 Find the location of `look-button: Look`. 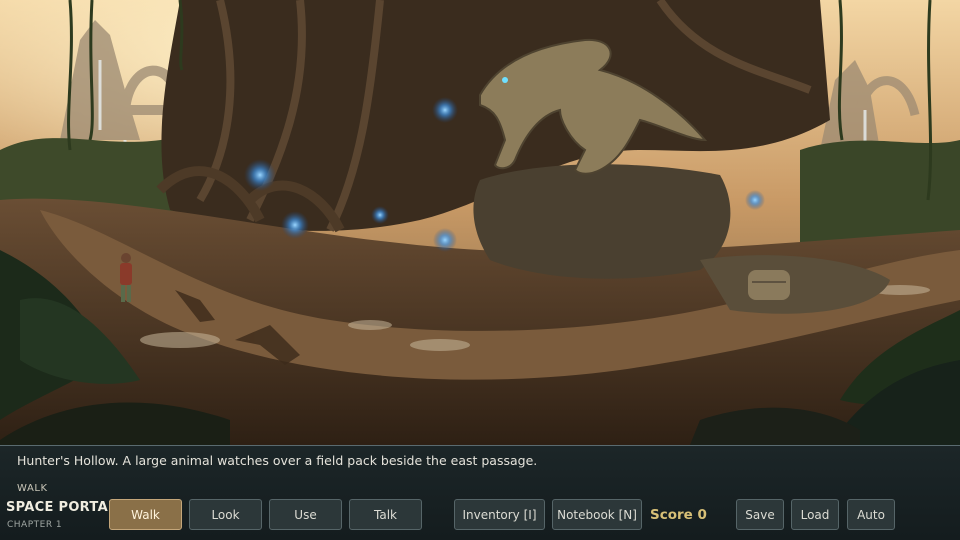

look-button: Look is located at coordinates (225, 514).